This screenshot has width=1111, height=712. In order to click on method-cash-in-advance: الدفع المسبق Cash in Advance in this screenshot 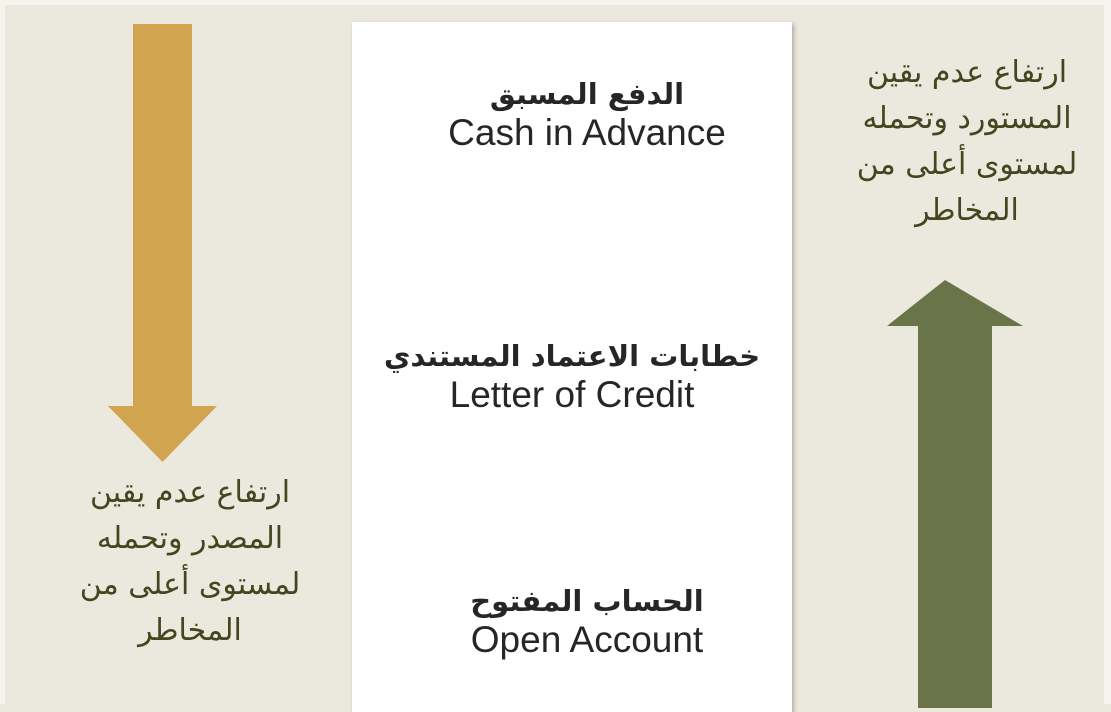, I will do `click(572, 116)`.